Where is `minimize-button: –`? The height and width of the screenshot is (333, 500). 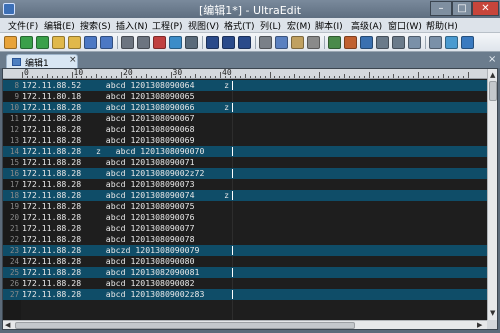 minimize-button: – is located at coordinates (441, 8).